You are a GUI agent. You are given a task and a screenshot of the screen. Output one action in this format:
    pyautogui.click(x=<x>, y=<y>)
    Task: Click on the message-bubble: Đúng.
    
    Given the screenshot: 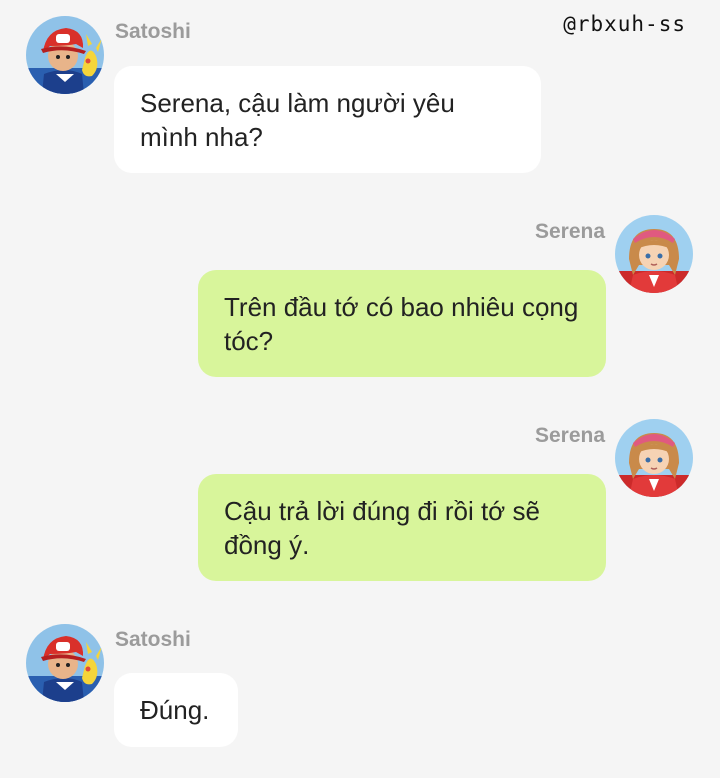 What is the action you would take?
    pyautogui.click(x=176, y=710)
    